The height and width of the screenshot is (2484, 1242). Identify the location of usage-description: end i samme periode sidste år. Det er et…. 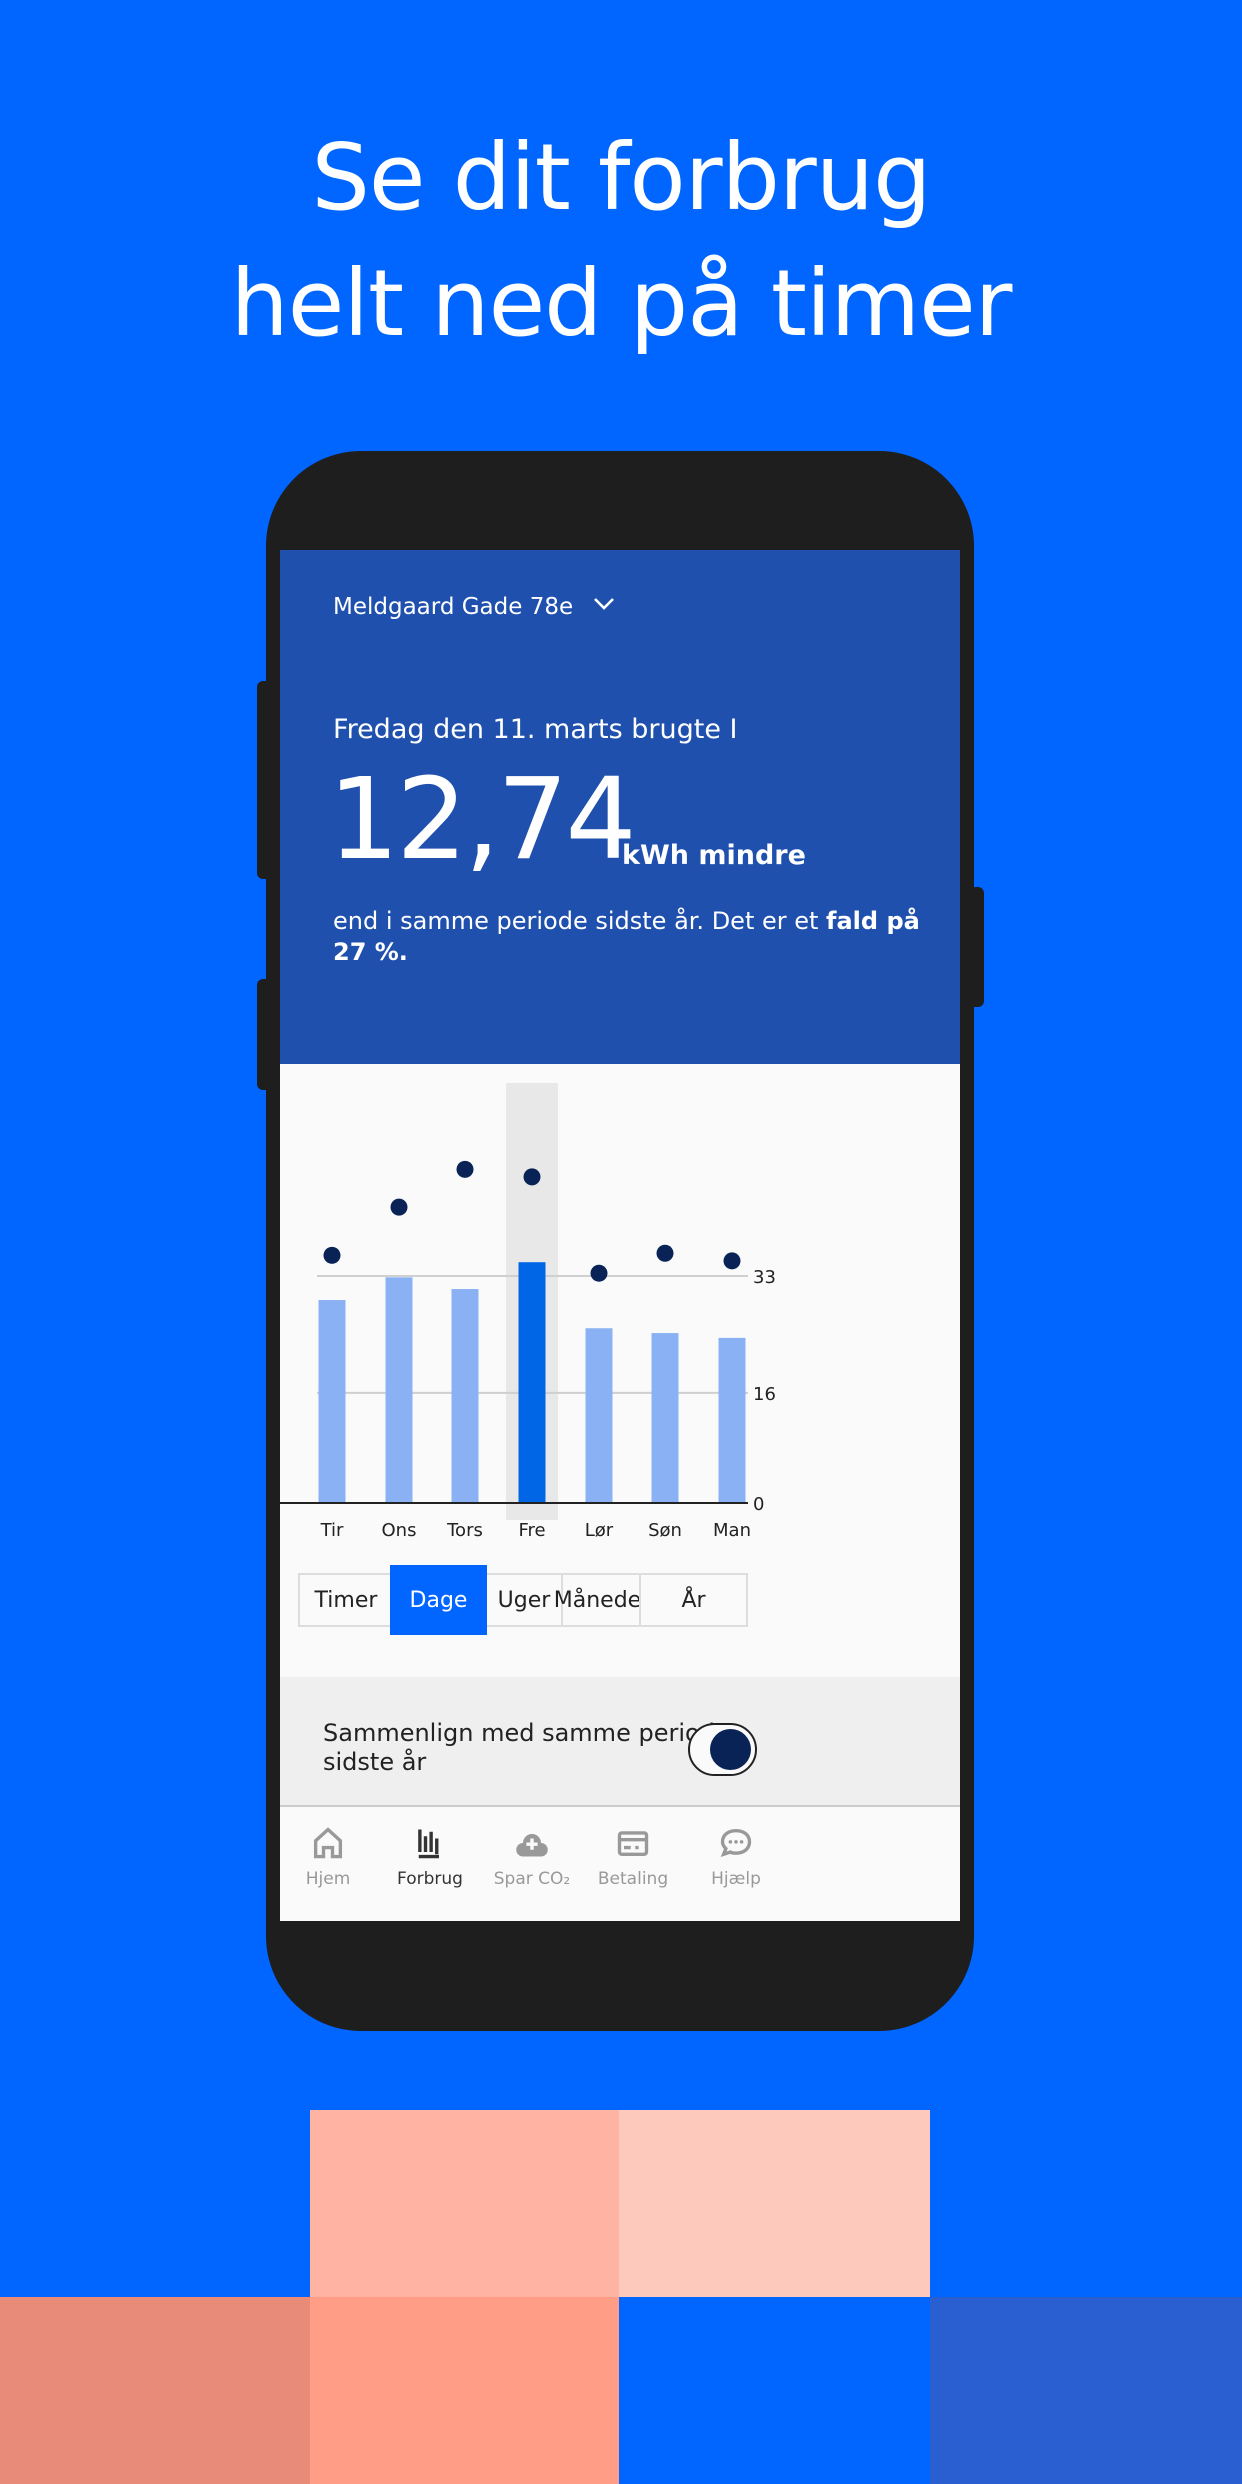
(633, 937).